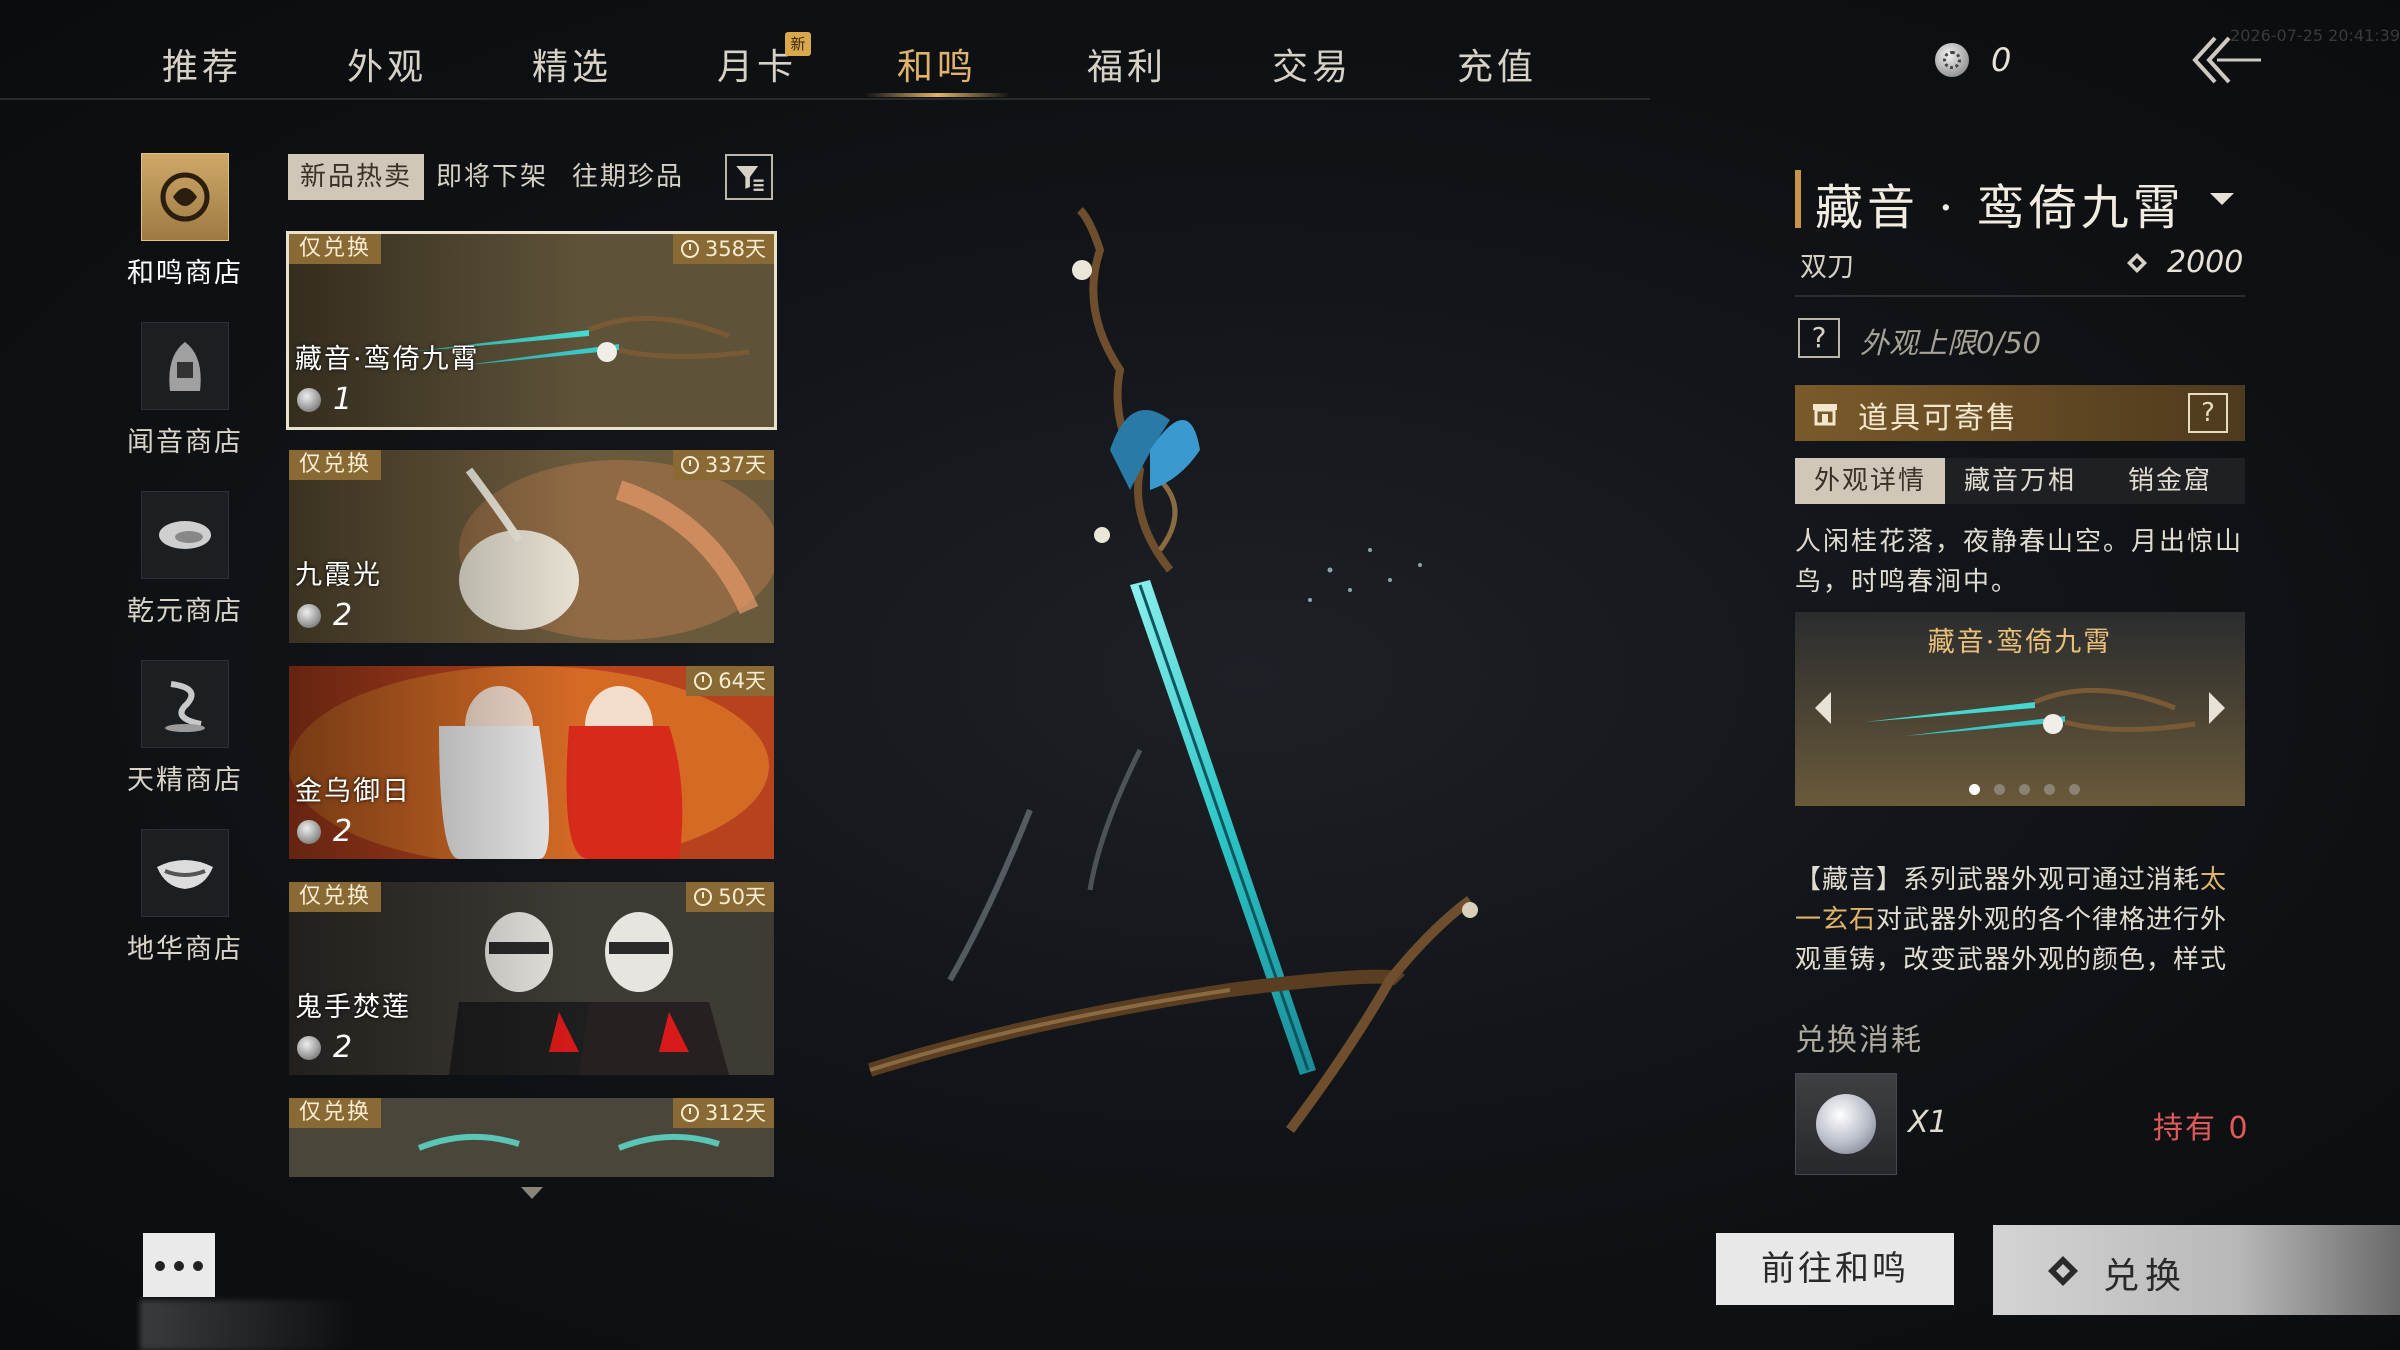 The width and height of the screenshot is (2400, 1350). I want to click on scroll-down-indicator, so click(532, 1193).